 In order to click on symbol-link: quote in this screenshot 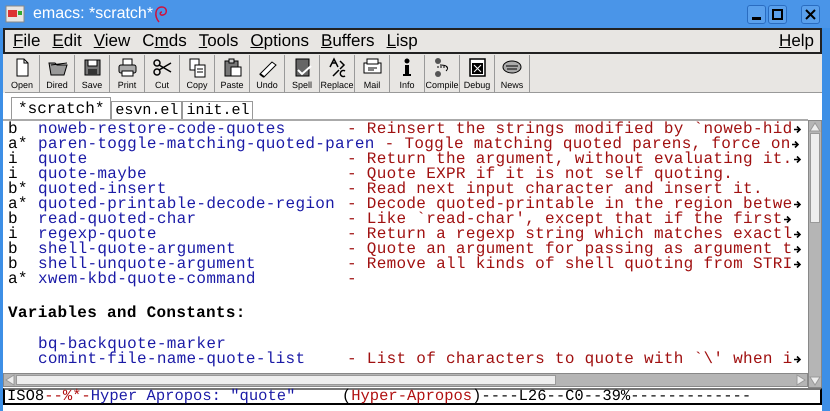, I will do `click(187, 159)`.